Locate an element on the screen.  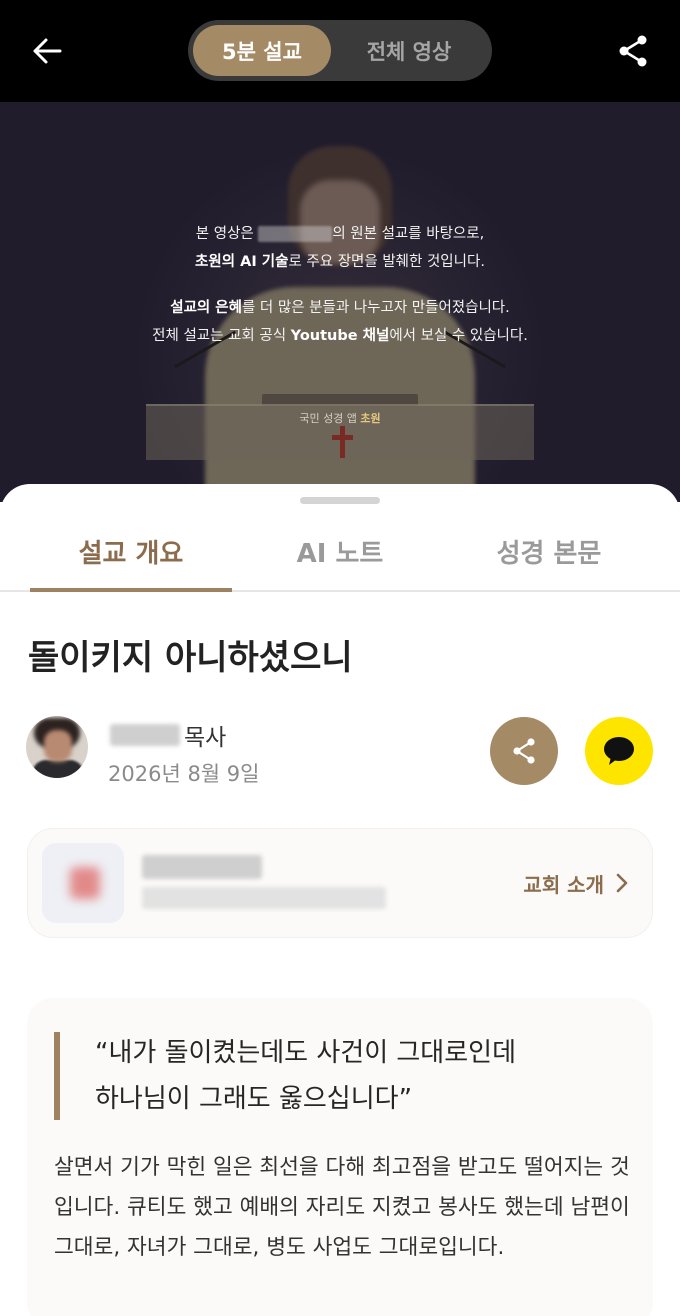
speech-bubble-icon is located at coordinates (619, 751).